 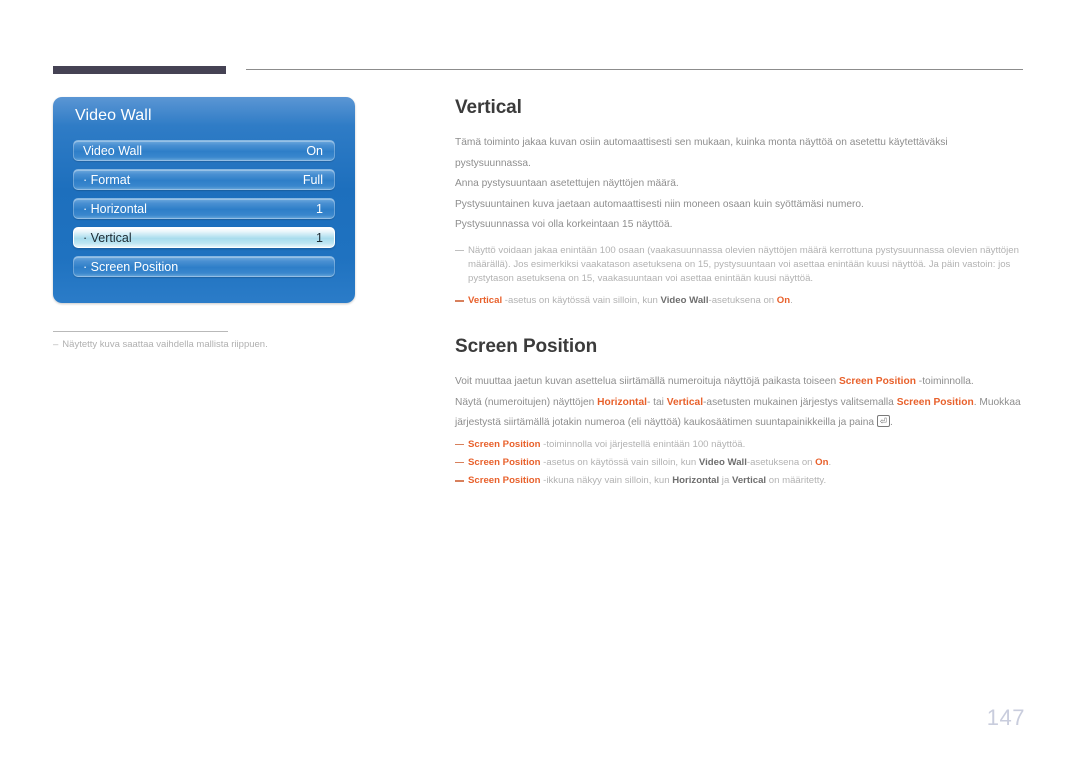 What do you see at coordinates (204, 150) in the screenshot?
I see `osd-row-video-wall: Video Wall On` at bounding box center [204, 150].